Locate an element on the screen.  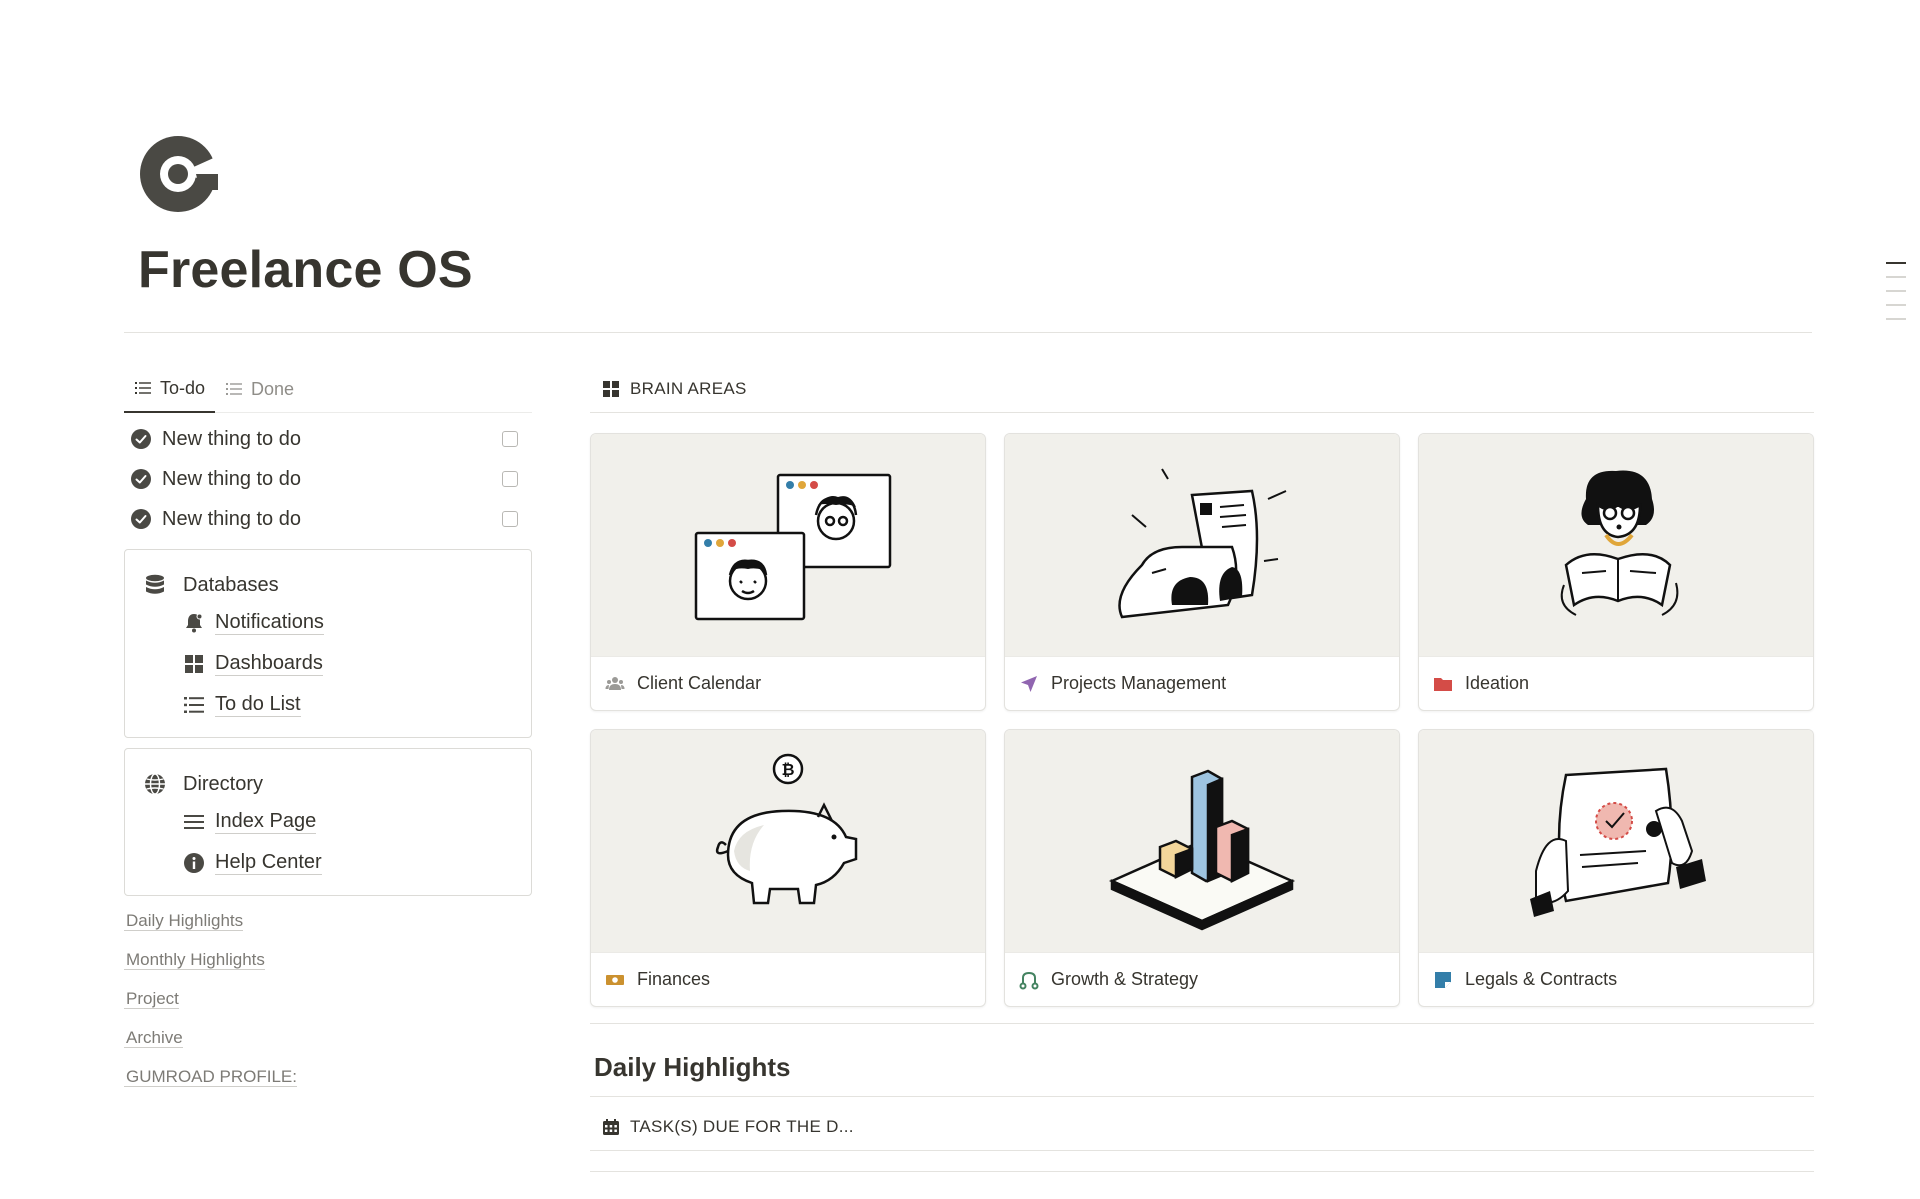
link-label: Daily Highlights is located at coordinates (184, 921).